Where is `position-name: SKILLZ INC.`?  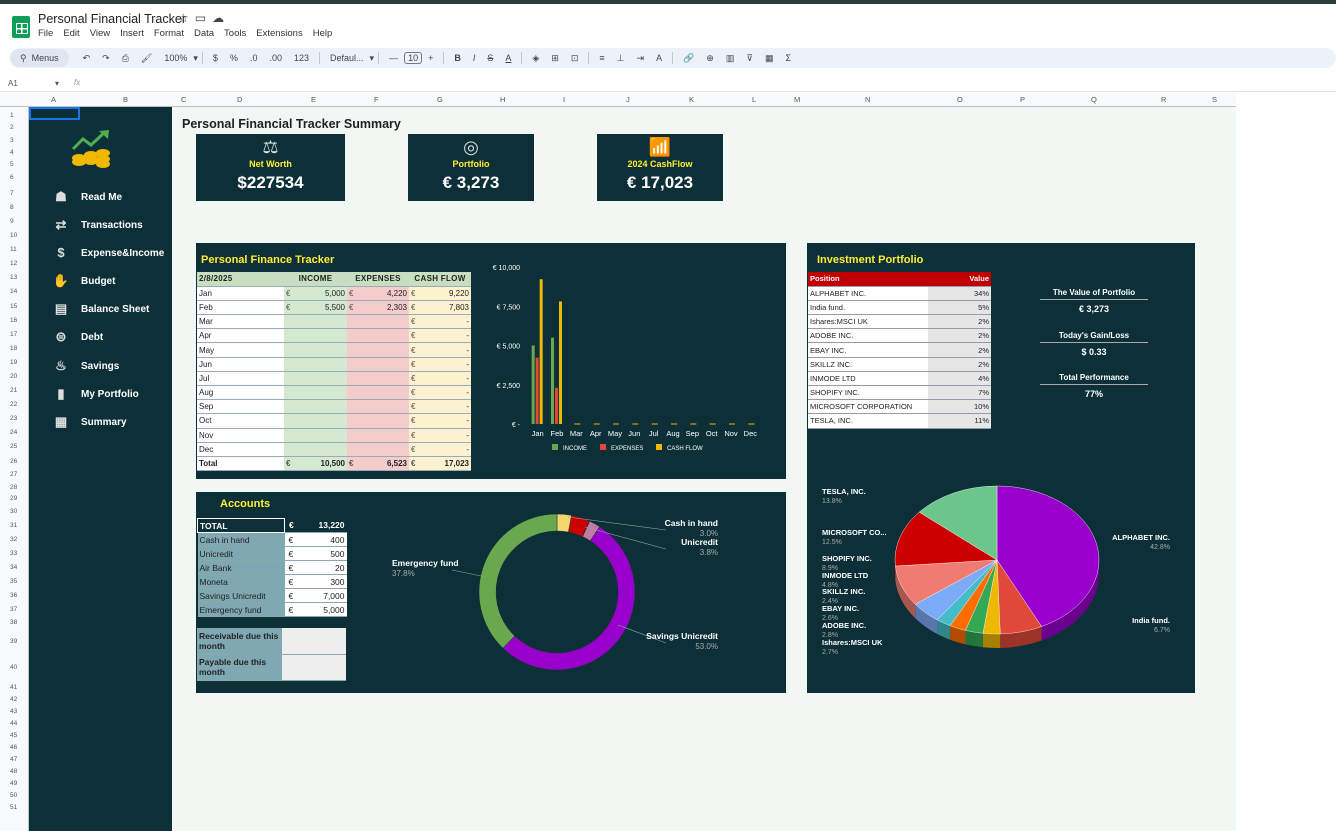 position-name: SKILLZ INC. is located at coordinates (868, 364).